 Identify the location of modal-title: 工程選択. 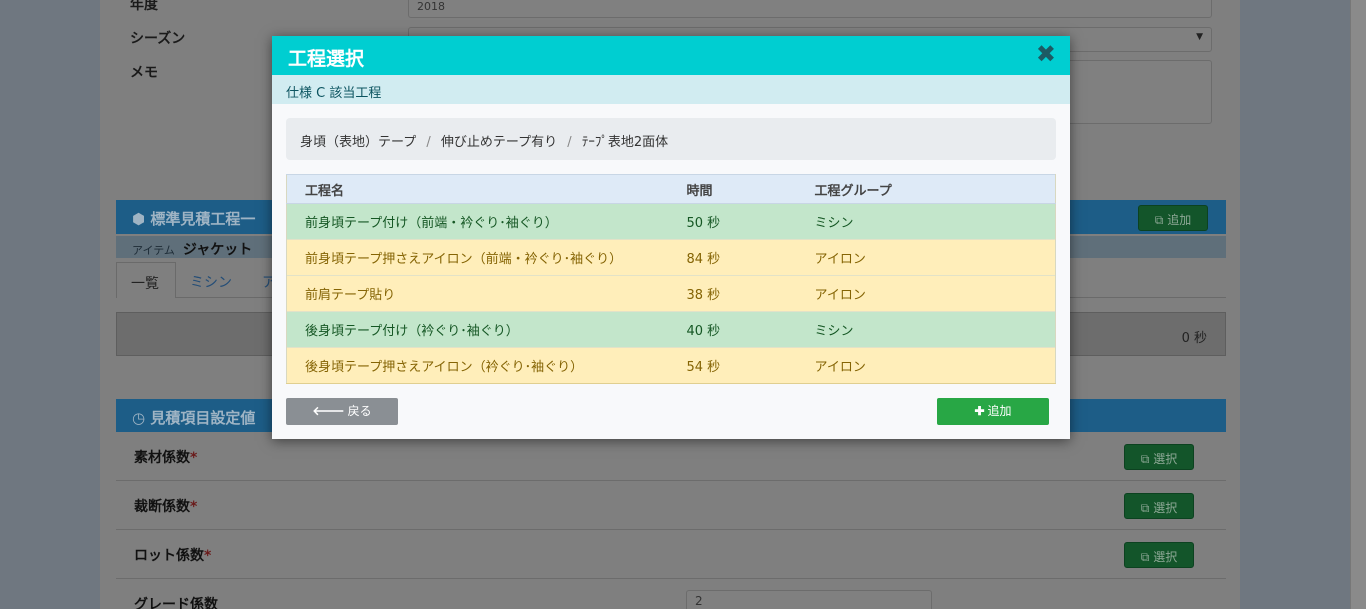
(326, 59).